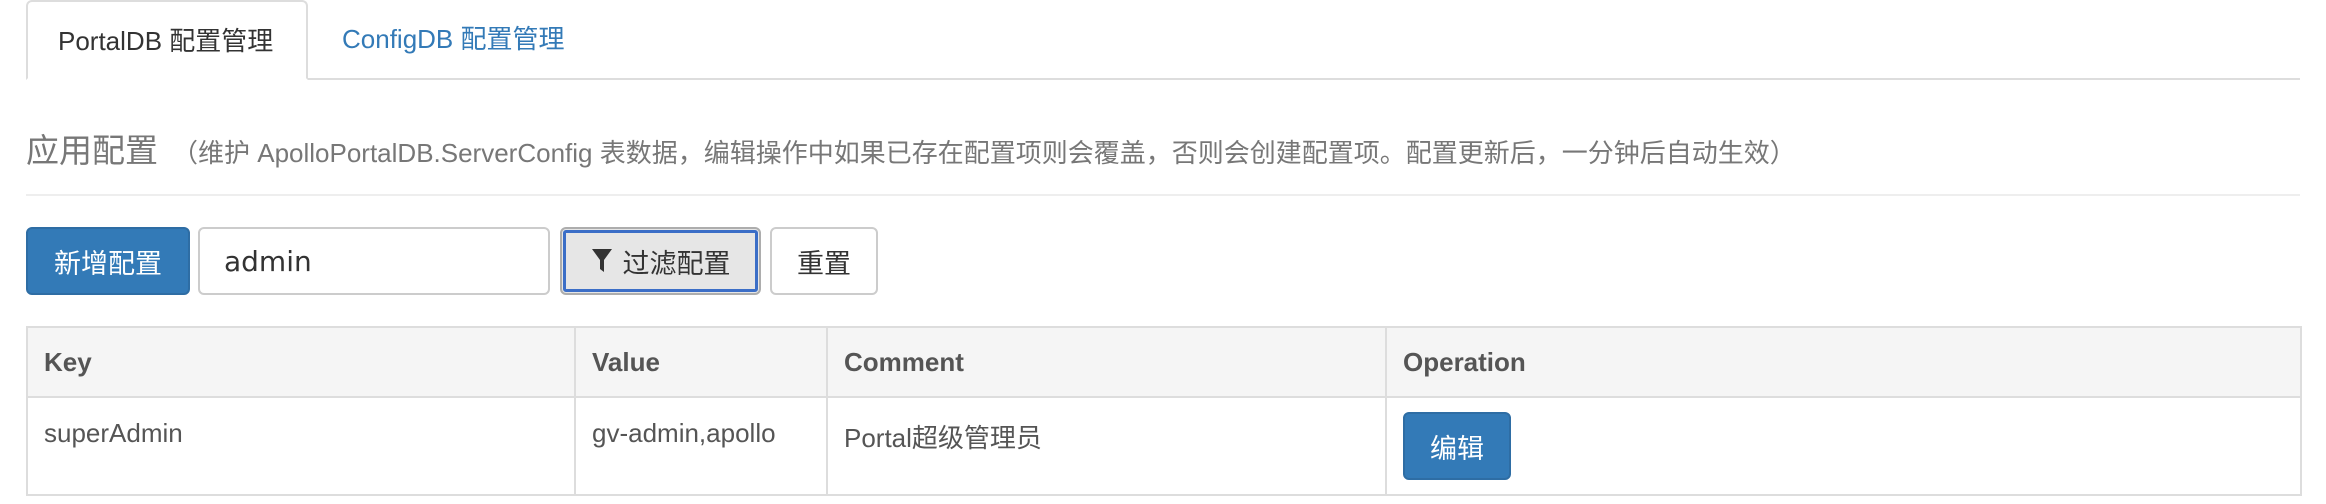  I want to click on table-header-row: Key Value Comment Operation, so click(1164, 362).